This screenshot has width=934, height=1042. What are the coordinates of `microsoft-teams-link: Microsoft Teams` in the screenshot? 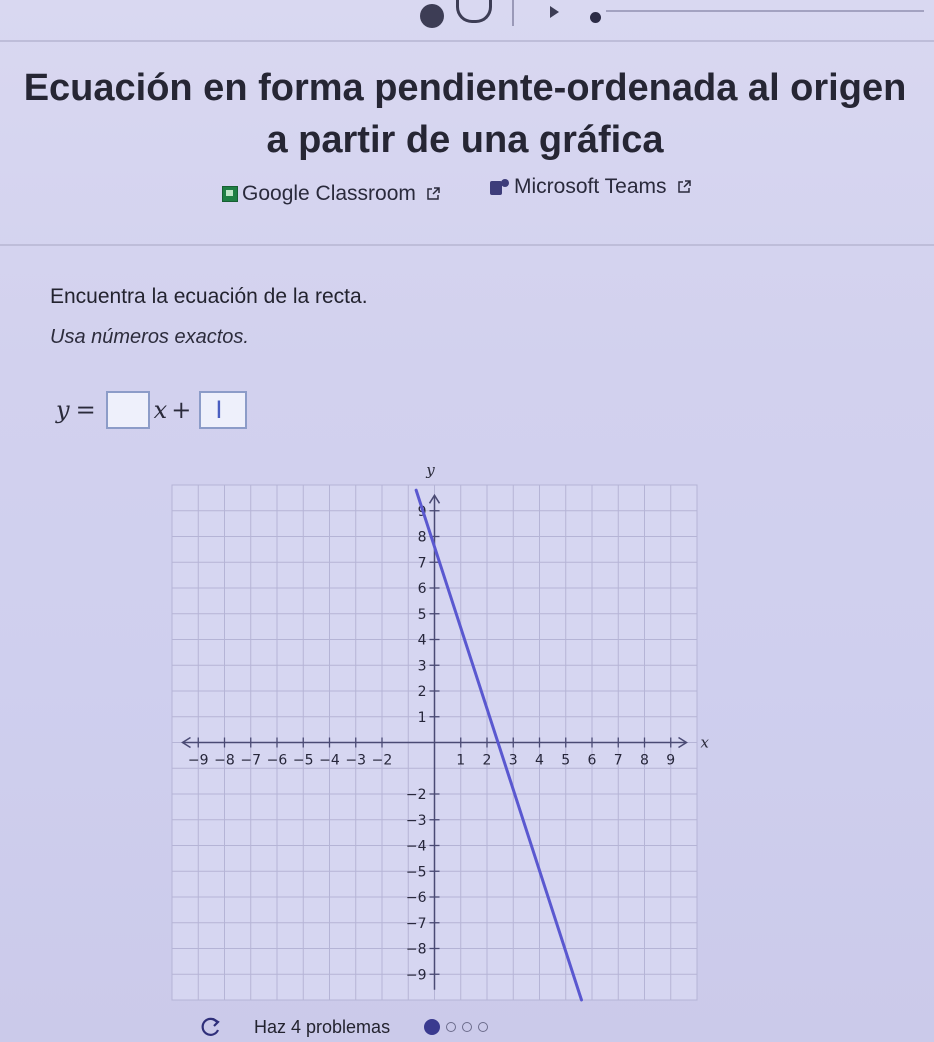 It's located at (590, 187).